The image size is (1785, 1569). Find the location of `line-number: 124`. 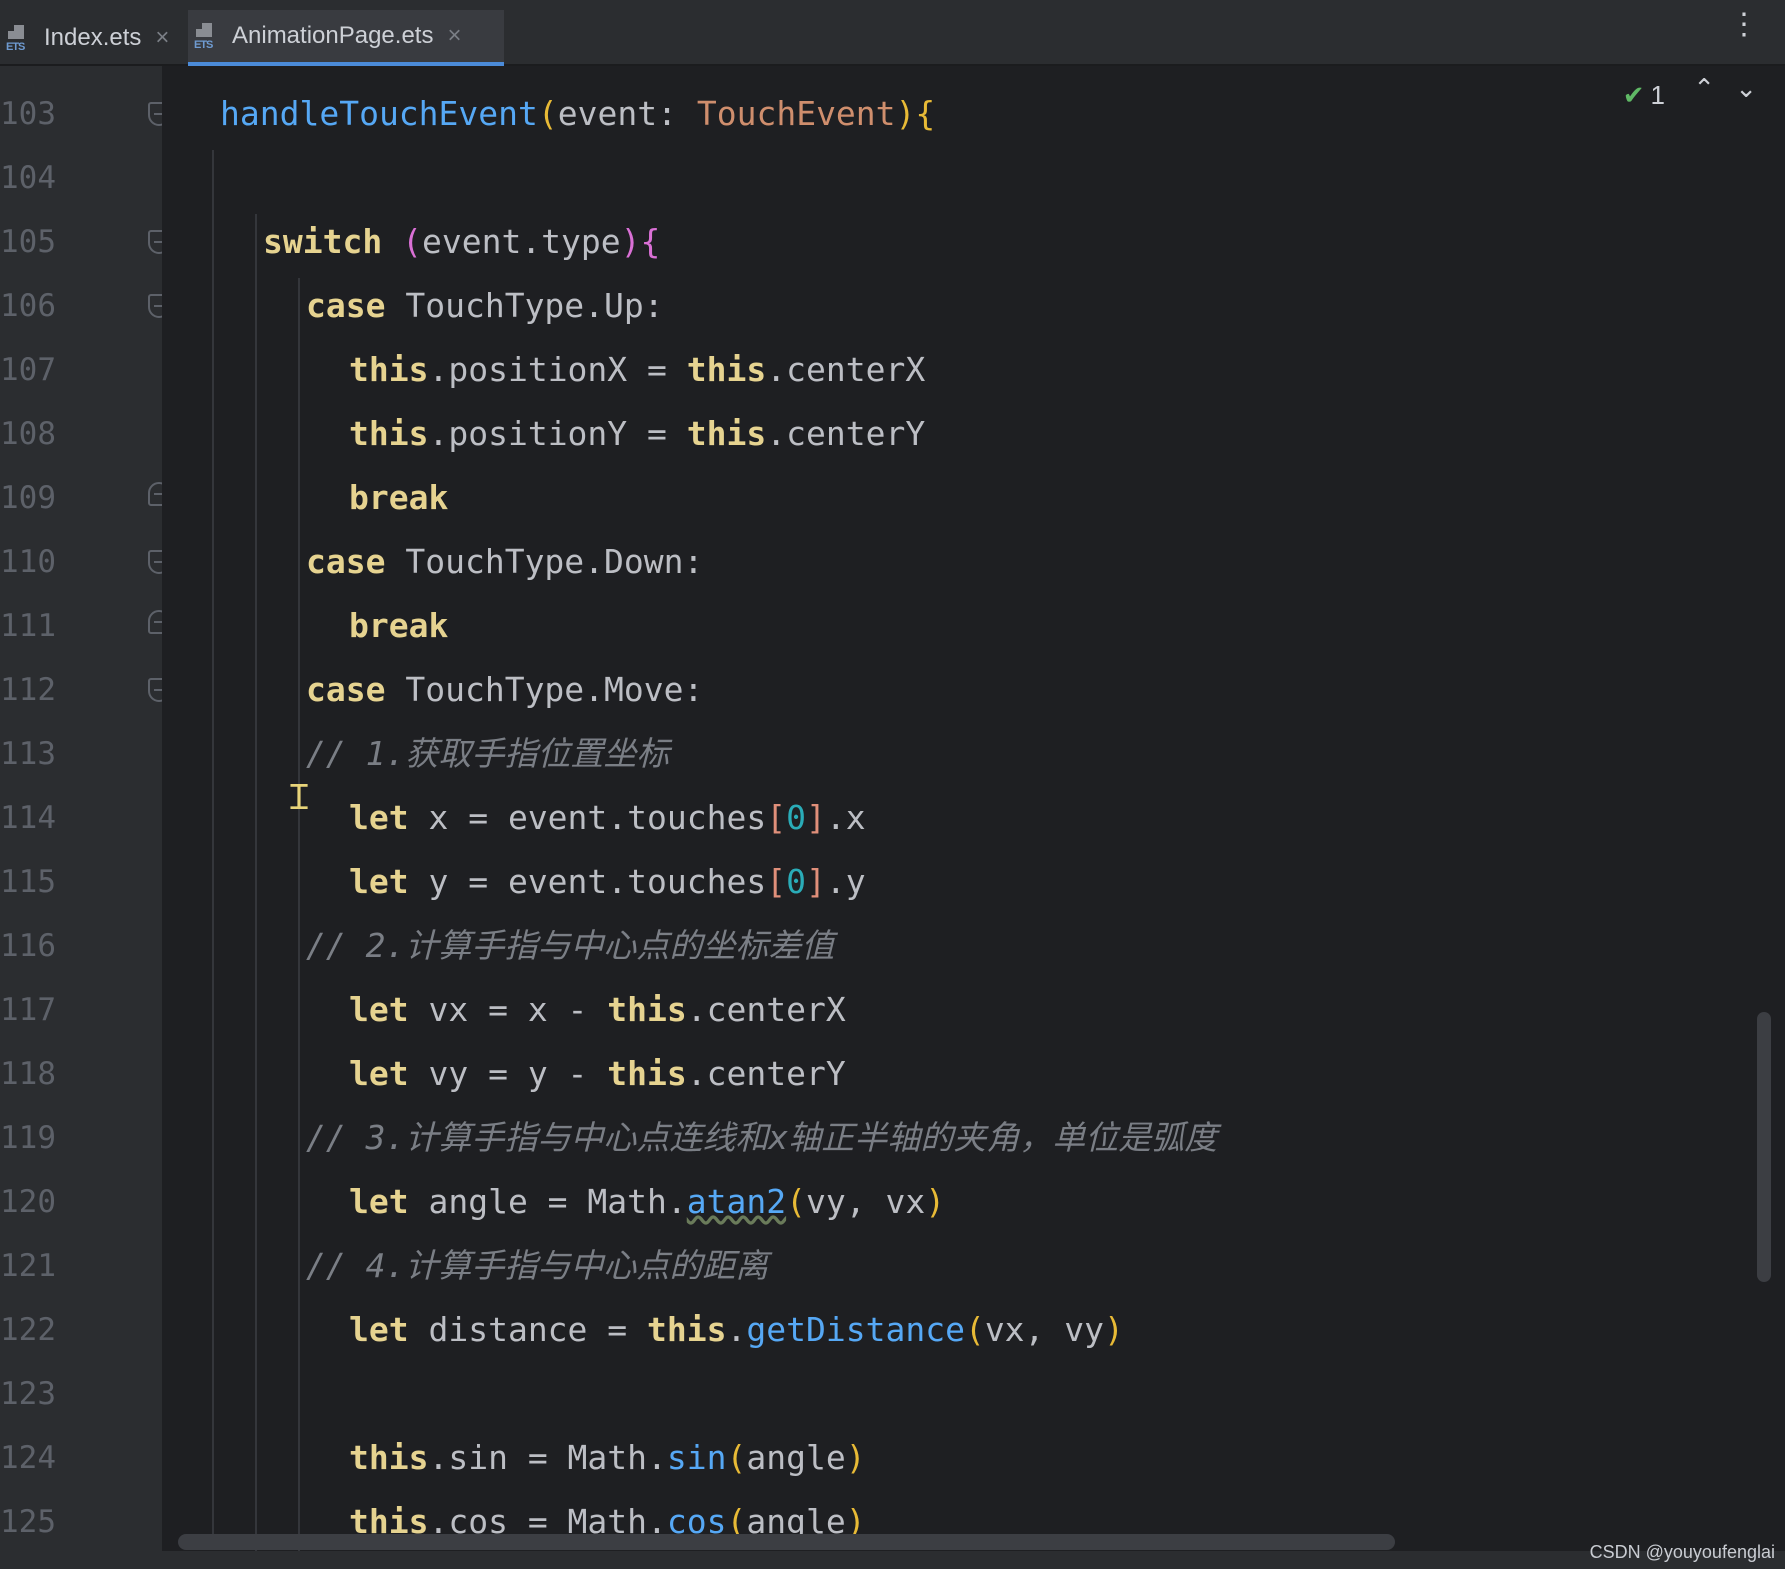

line-number: 124 is located at coordinates (28, 1458).